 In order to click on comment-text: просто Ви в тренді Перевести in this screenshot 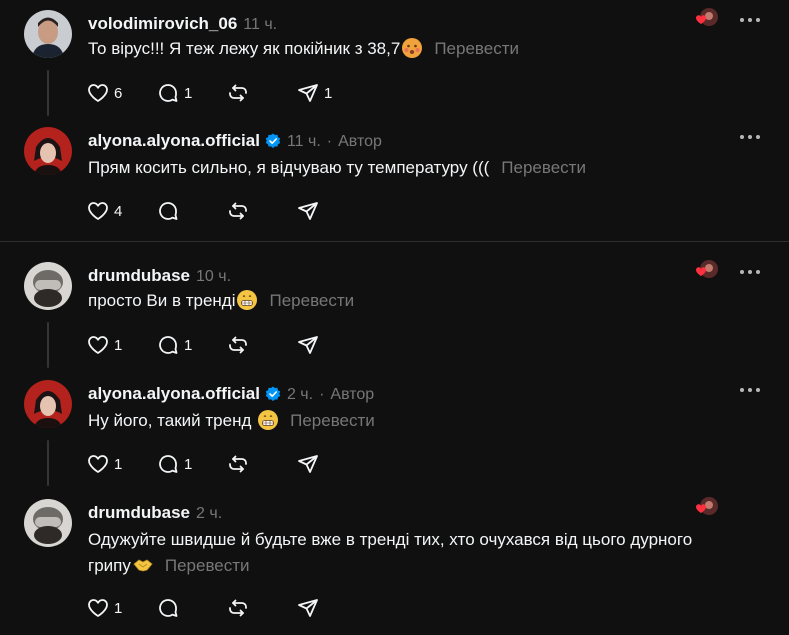, I will do `click(221, 300)`.